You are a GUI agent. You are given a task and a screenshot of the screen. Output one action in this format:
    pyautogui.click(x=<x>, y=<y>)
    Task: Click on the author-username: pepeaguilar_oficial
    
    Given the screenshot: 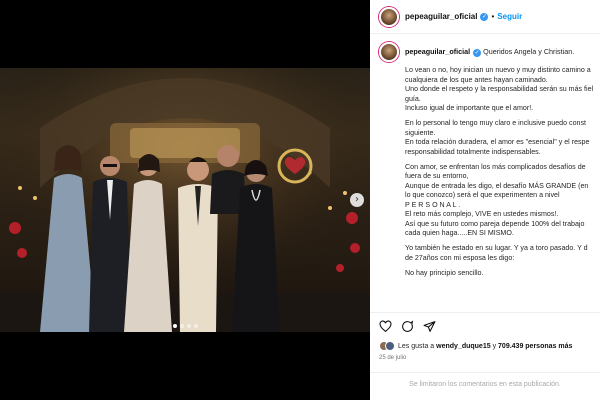 What is the action you would take?
    pyautogui.click(x=441, y=16)
    